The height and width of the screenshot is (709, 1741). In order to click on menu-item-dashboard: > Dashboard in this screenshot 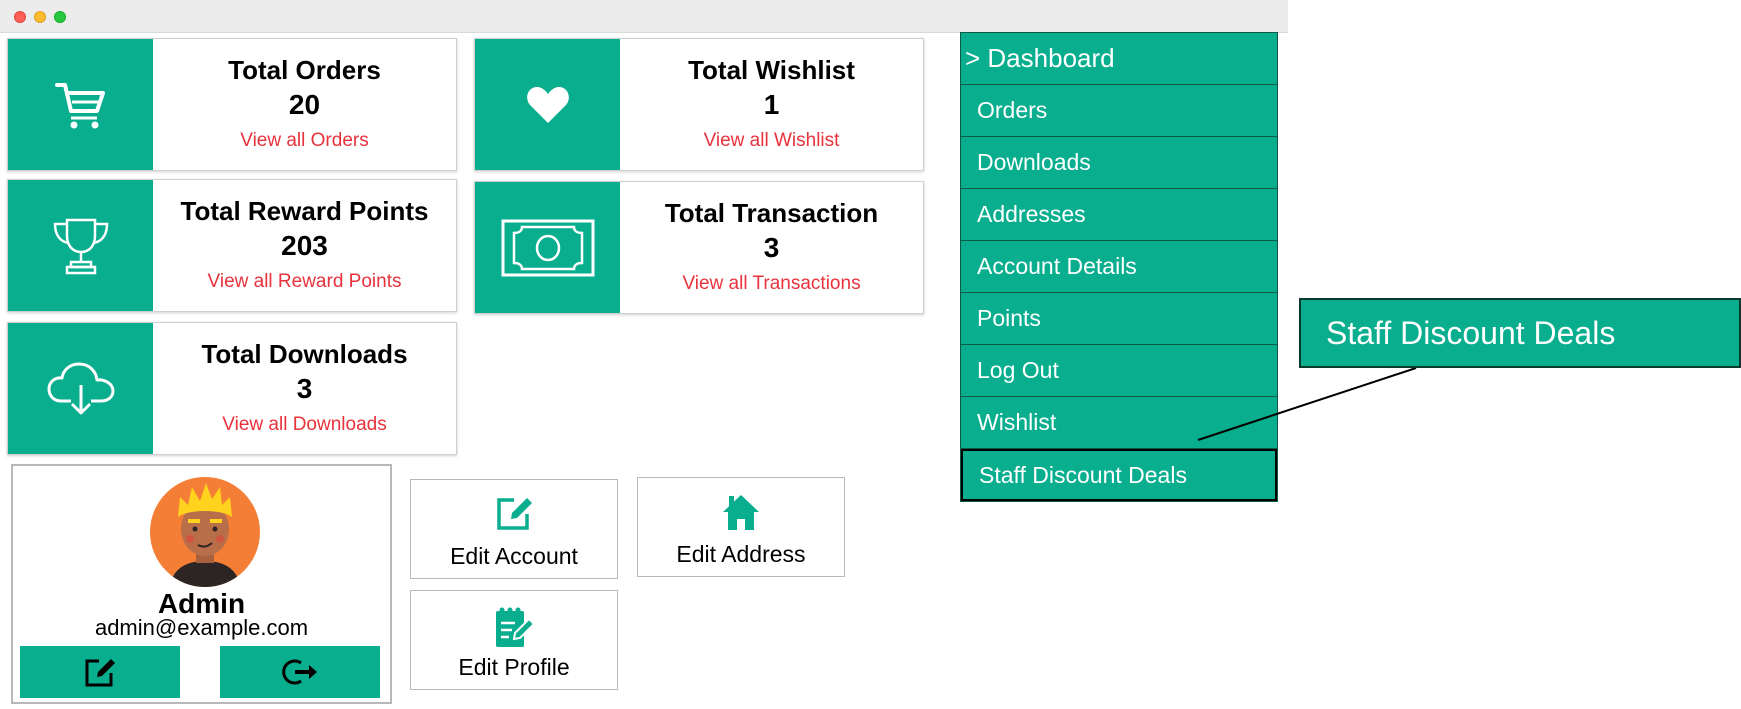, I will do `click(1119, 59)`.